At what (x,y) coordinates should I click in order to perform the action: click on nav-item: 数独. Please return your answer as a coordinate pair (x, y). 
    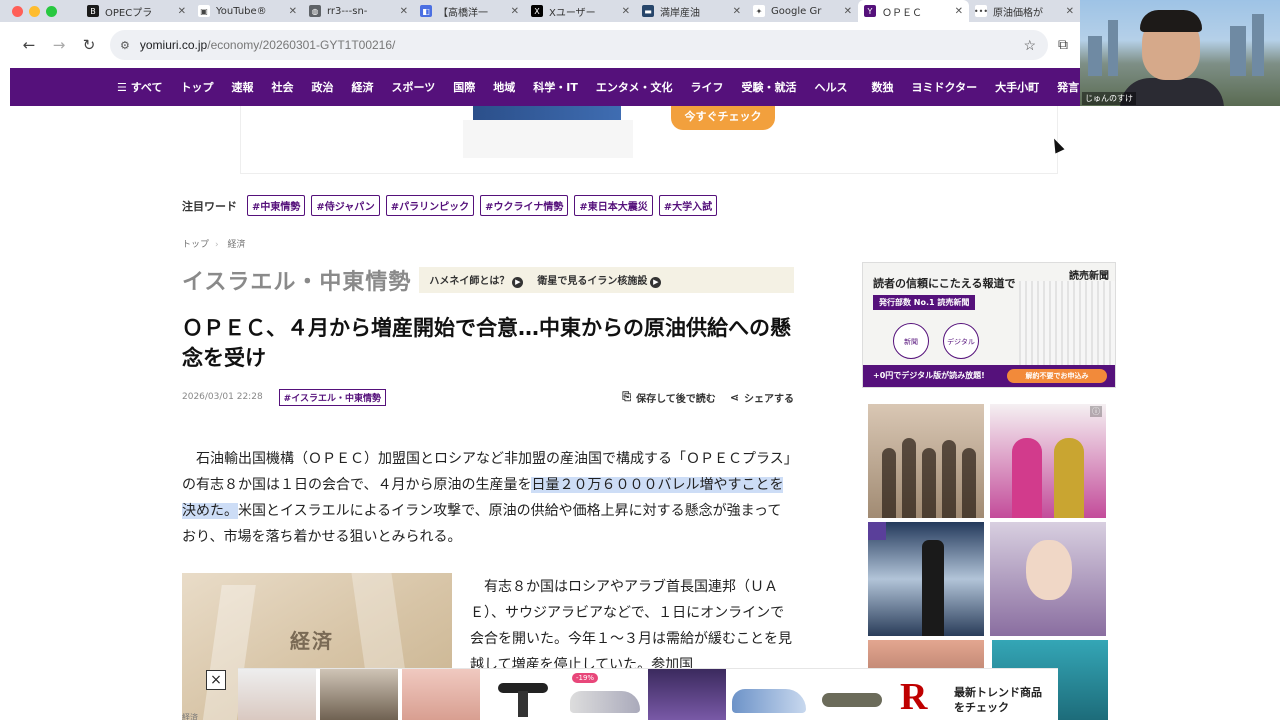
    Looking at the image, I should click on (883, 87).